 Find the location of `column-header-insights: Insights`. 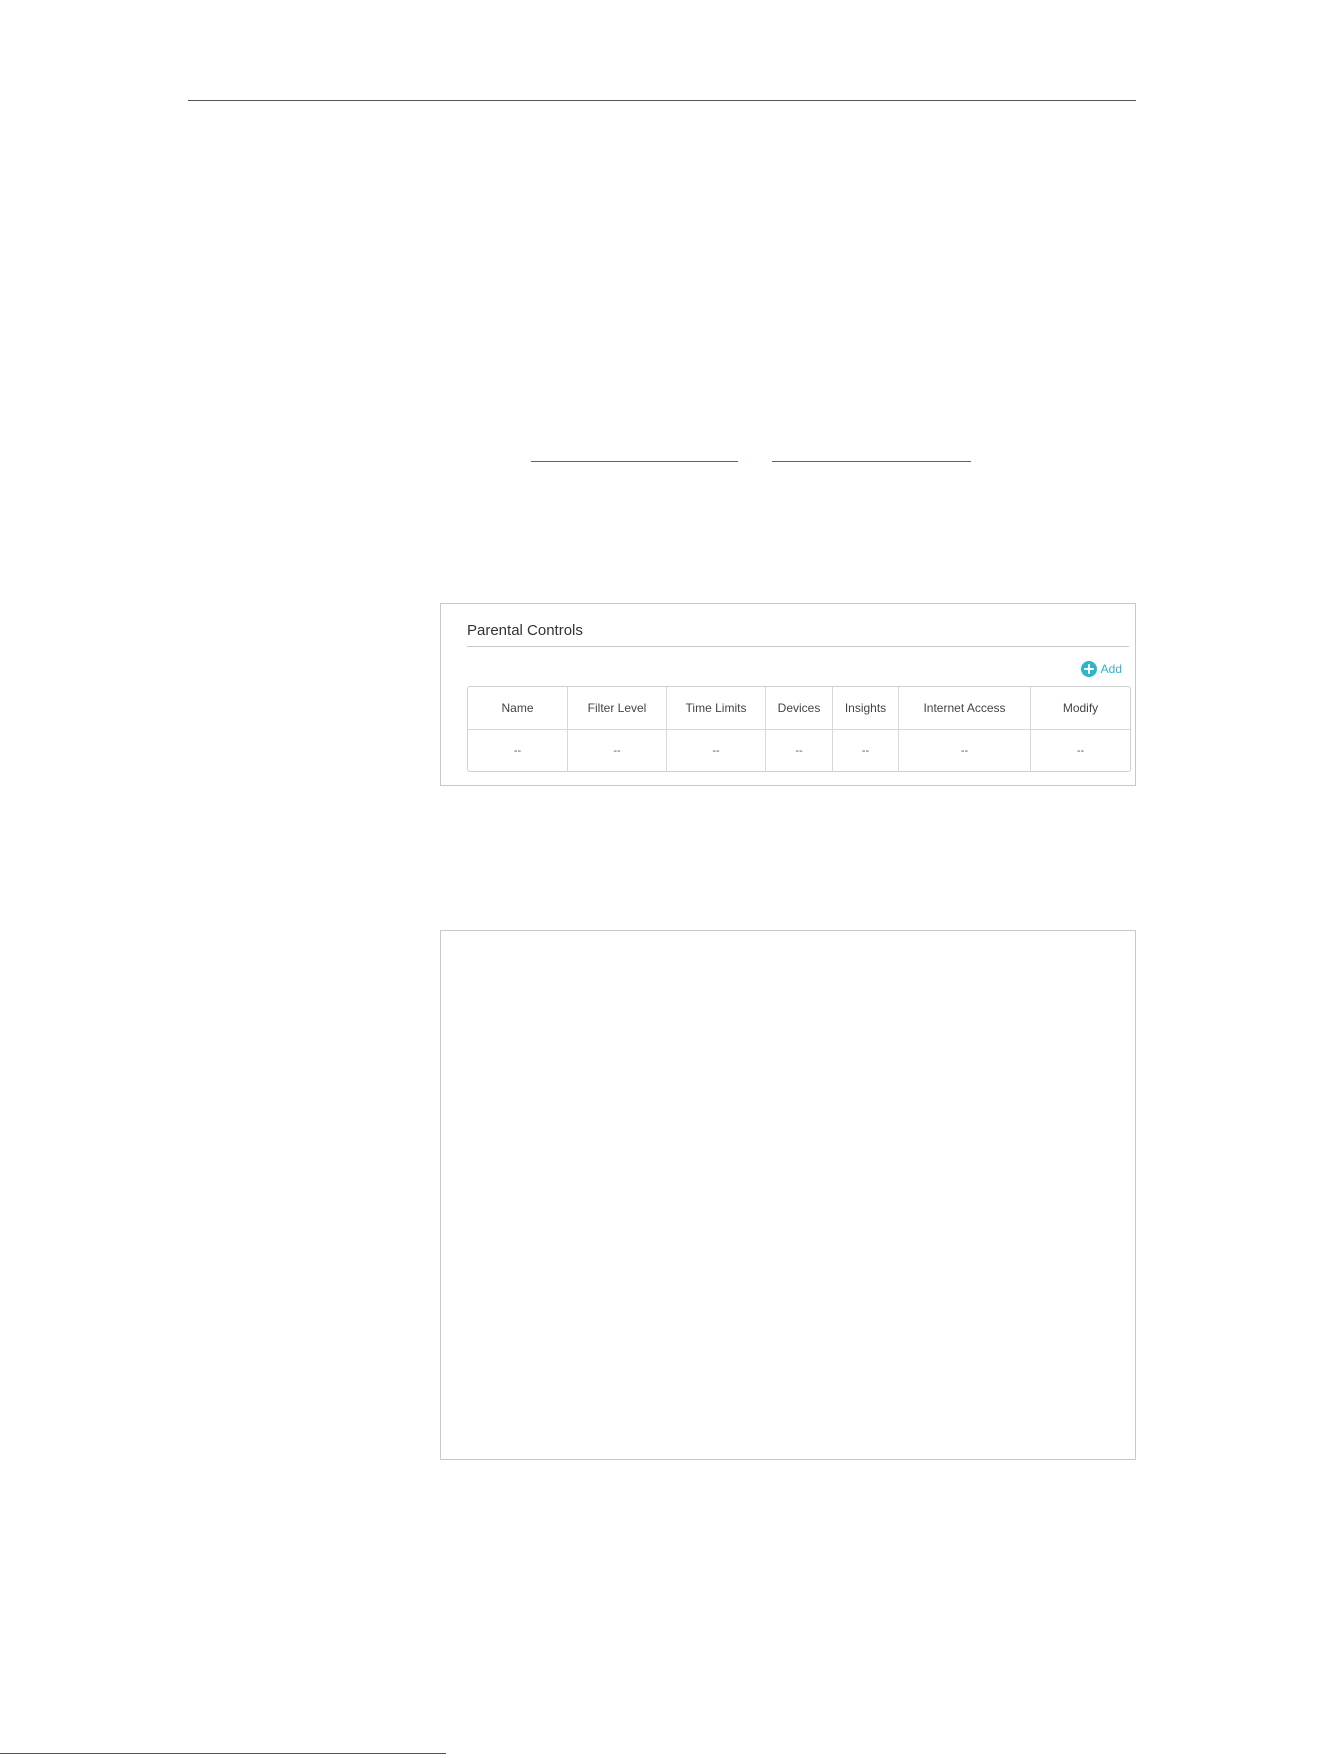

column-header-insights: Insights is located at coordinates (866, 708).